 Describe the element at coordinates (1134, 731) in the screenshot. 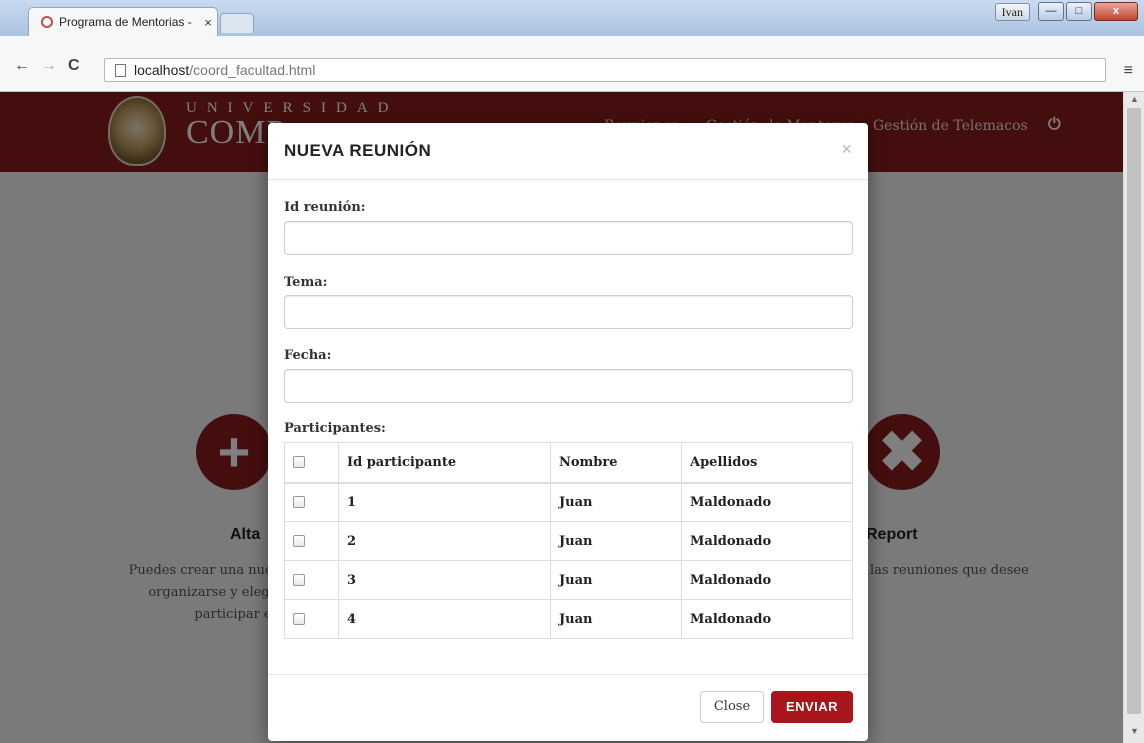

I see `scroll-down-icon: ▼` at that location.